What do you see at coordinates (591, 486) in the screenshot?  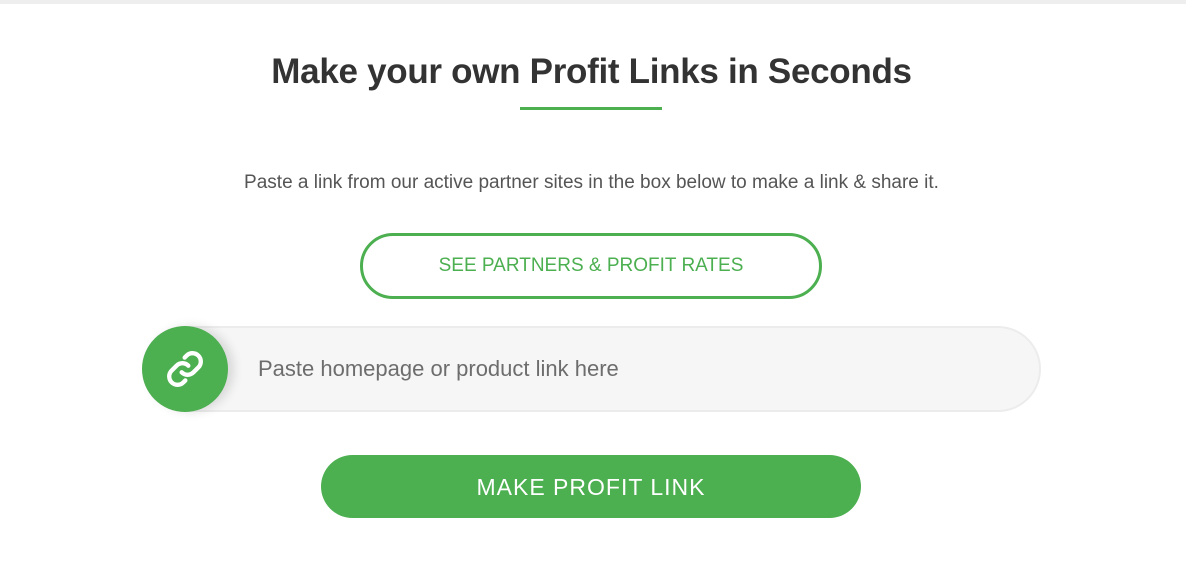 I see `make-profit-link-button: MAKE PROFIT LINK` at bounding box center [591, 486].